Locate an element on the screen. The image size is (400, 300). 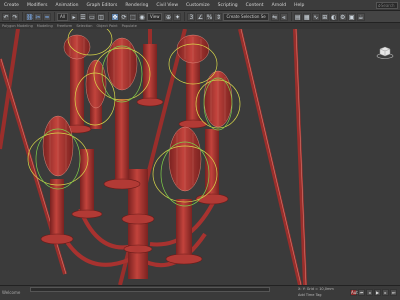
move-icon: ✥ is located at coordinates (114, 16).